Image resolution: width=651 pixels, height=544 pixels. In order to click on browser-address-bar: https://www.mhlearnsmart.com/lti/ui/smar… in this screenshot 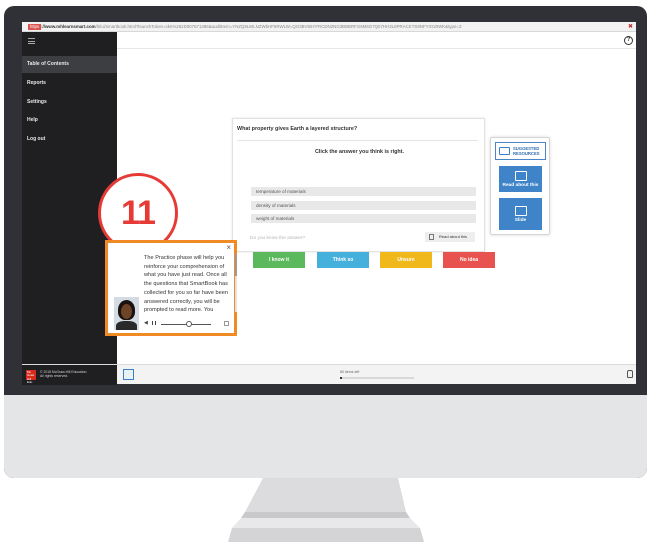, I will do `click(329, 27)`.